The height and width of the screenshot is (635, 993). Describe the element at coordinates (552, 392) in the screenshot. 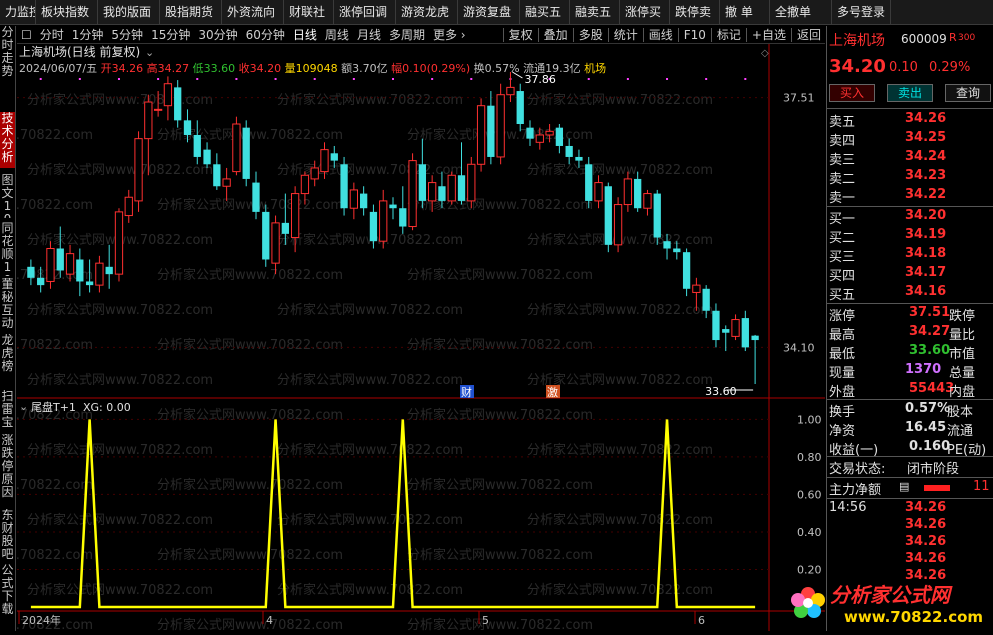

I see `marker-ji: 激` at that location.